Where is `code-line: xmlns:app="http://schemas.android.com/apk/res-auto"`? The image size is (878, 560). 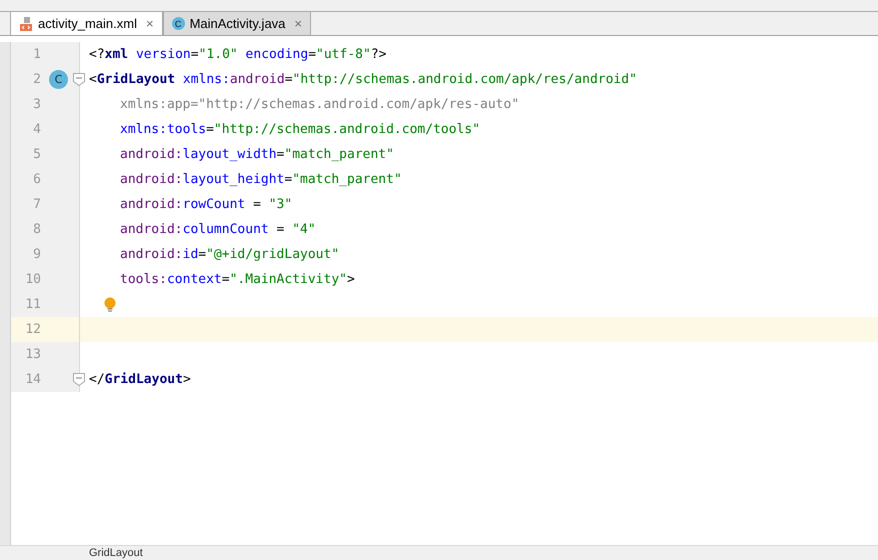
code-line: xmlns:app="http://schemas.android.com/apk/res-auto" is located at coordinates (319, 104).